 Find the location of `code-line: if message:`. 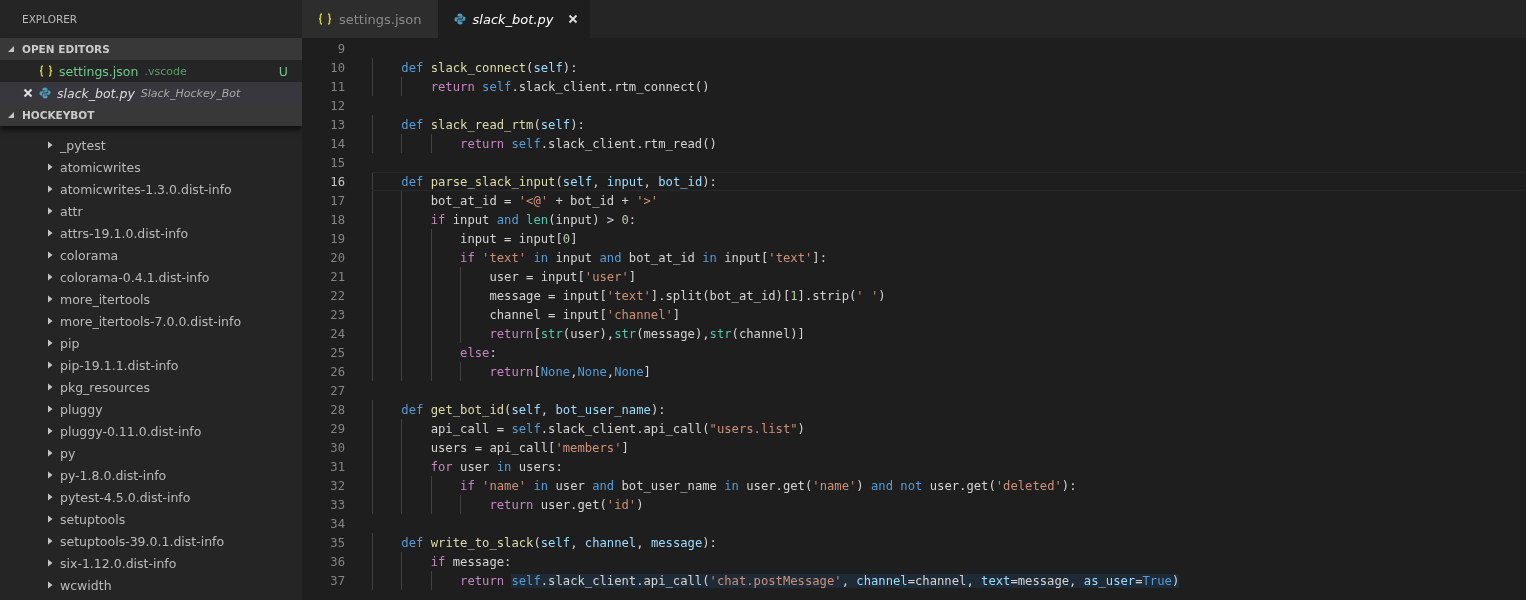

code-line: if message: is located at coordinates (470, 561).